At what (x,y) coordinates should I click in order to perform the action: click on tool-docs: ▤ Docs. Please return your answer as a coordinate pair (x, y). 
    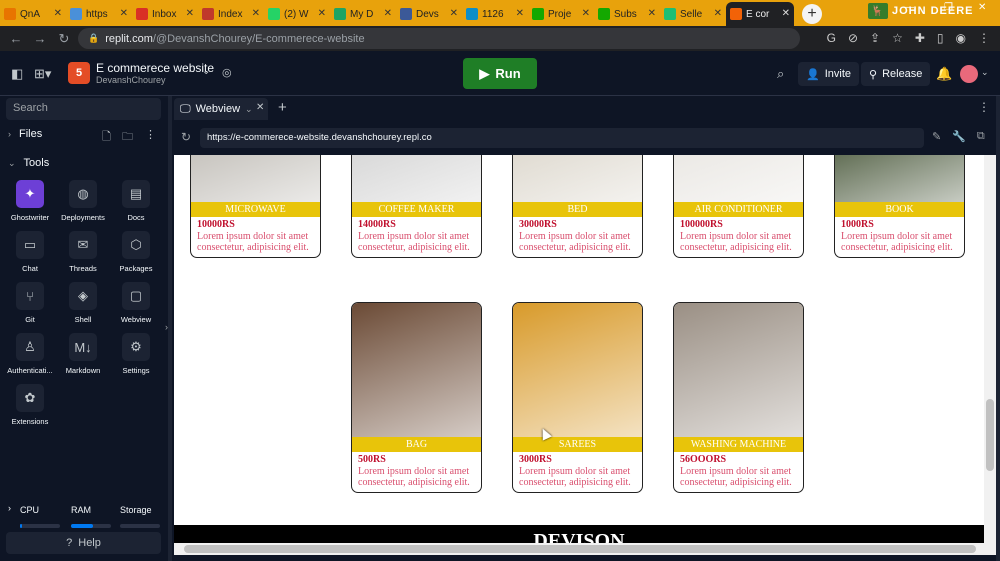
    Looking at the image, I should click on (136, 201).